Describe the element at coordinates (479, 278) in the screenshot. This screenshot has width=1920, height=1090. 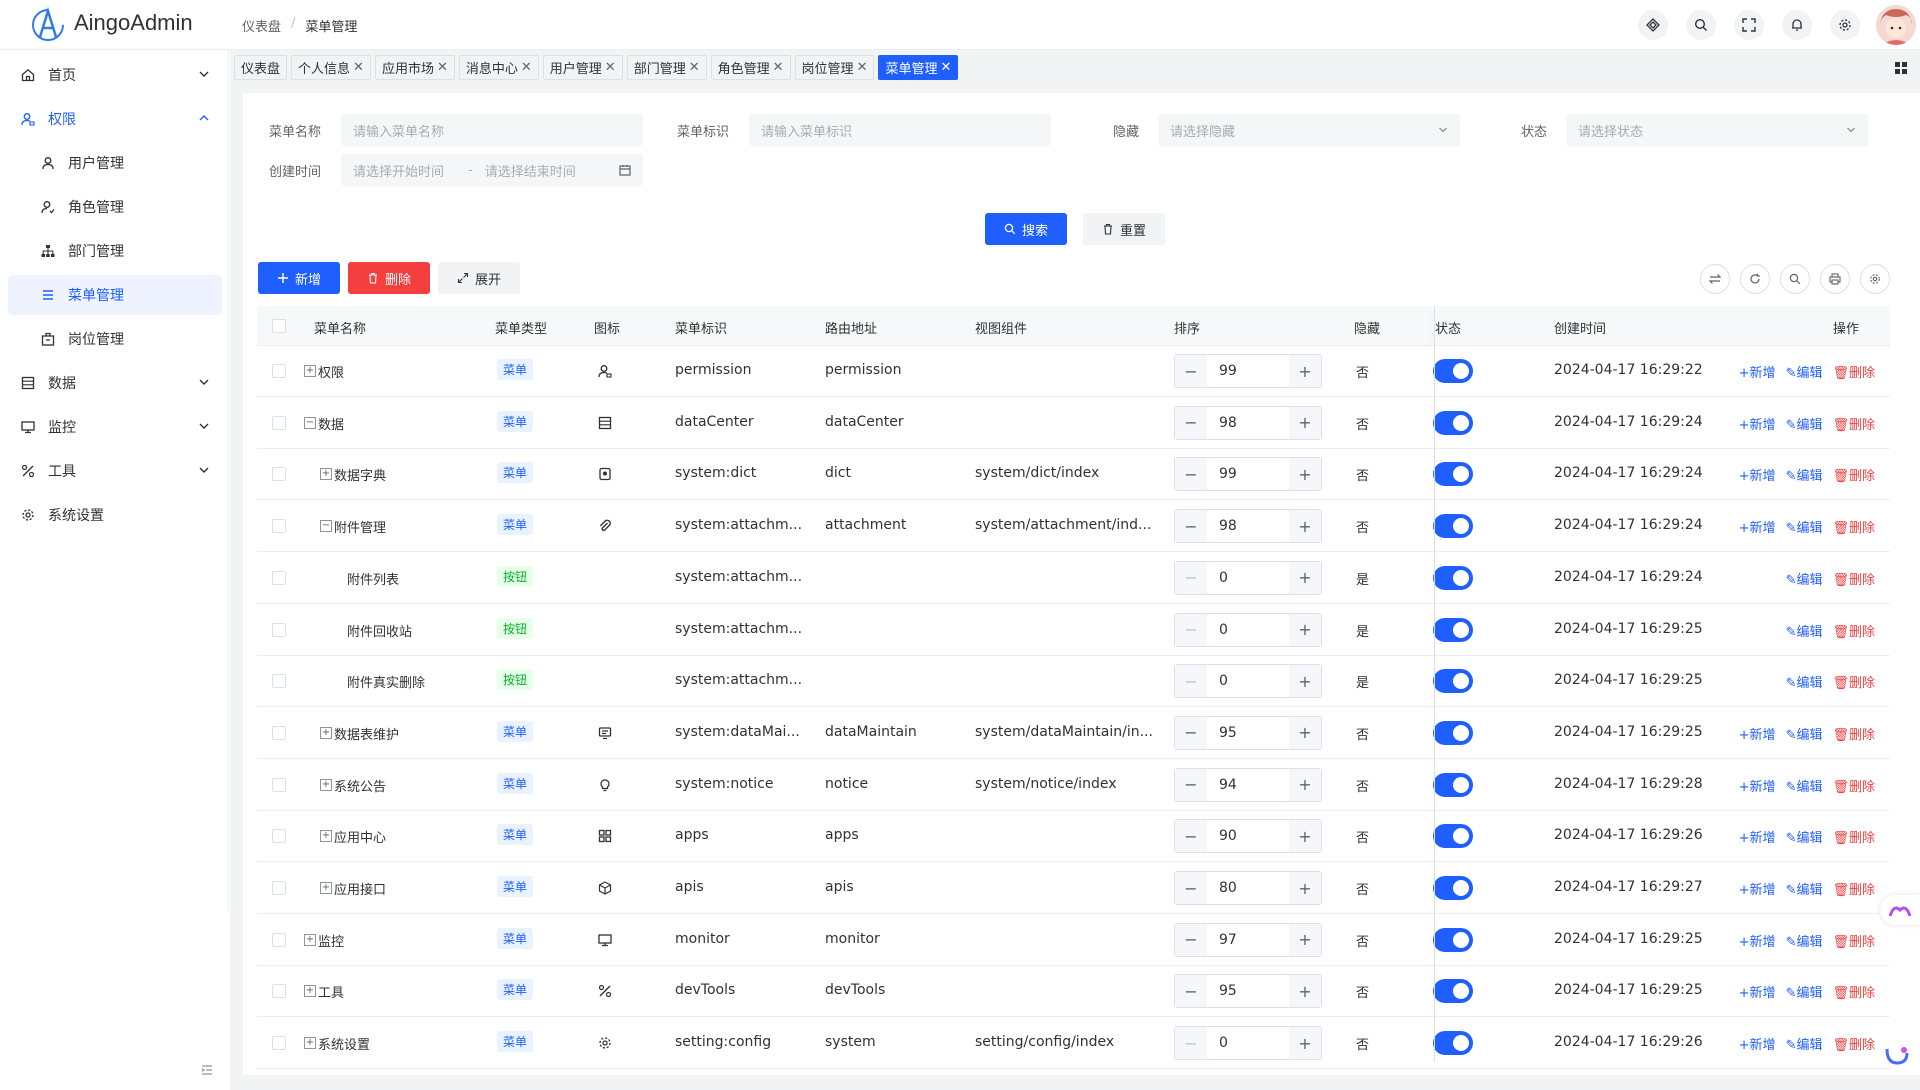
I see `expand-button: 展开` at that location.